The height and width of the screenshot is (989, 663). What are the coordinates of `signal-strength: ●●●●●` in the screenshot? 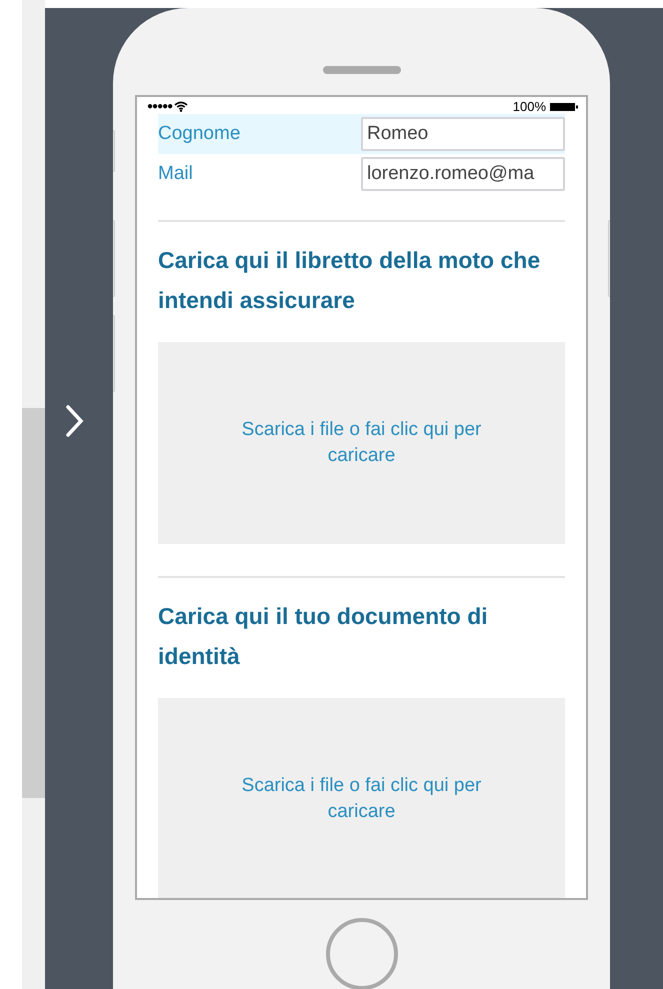 It's located at (159, 106).